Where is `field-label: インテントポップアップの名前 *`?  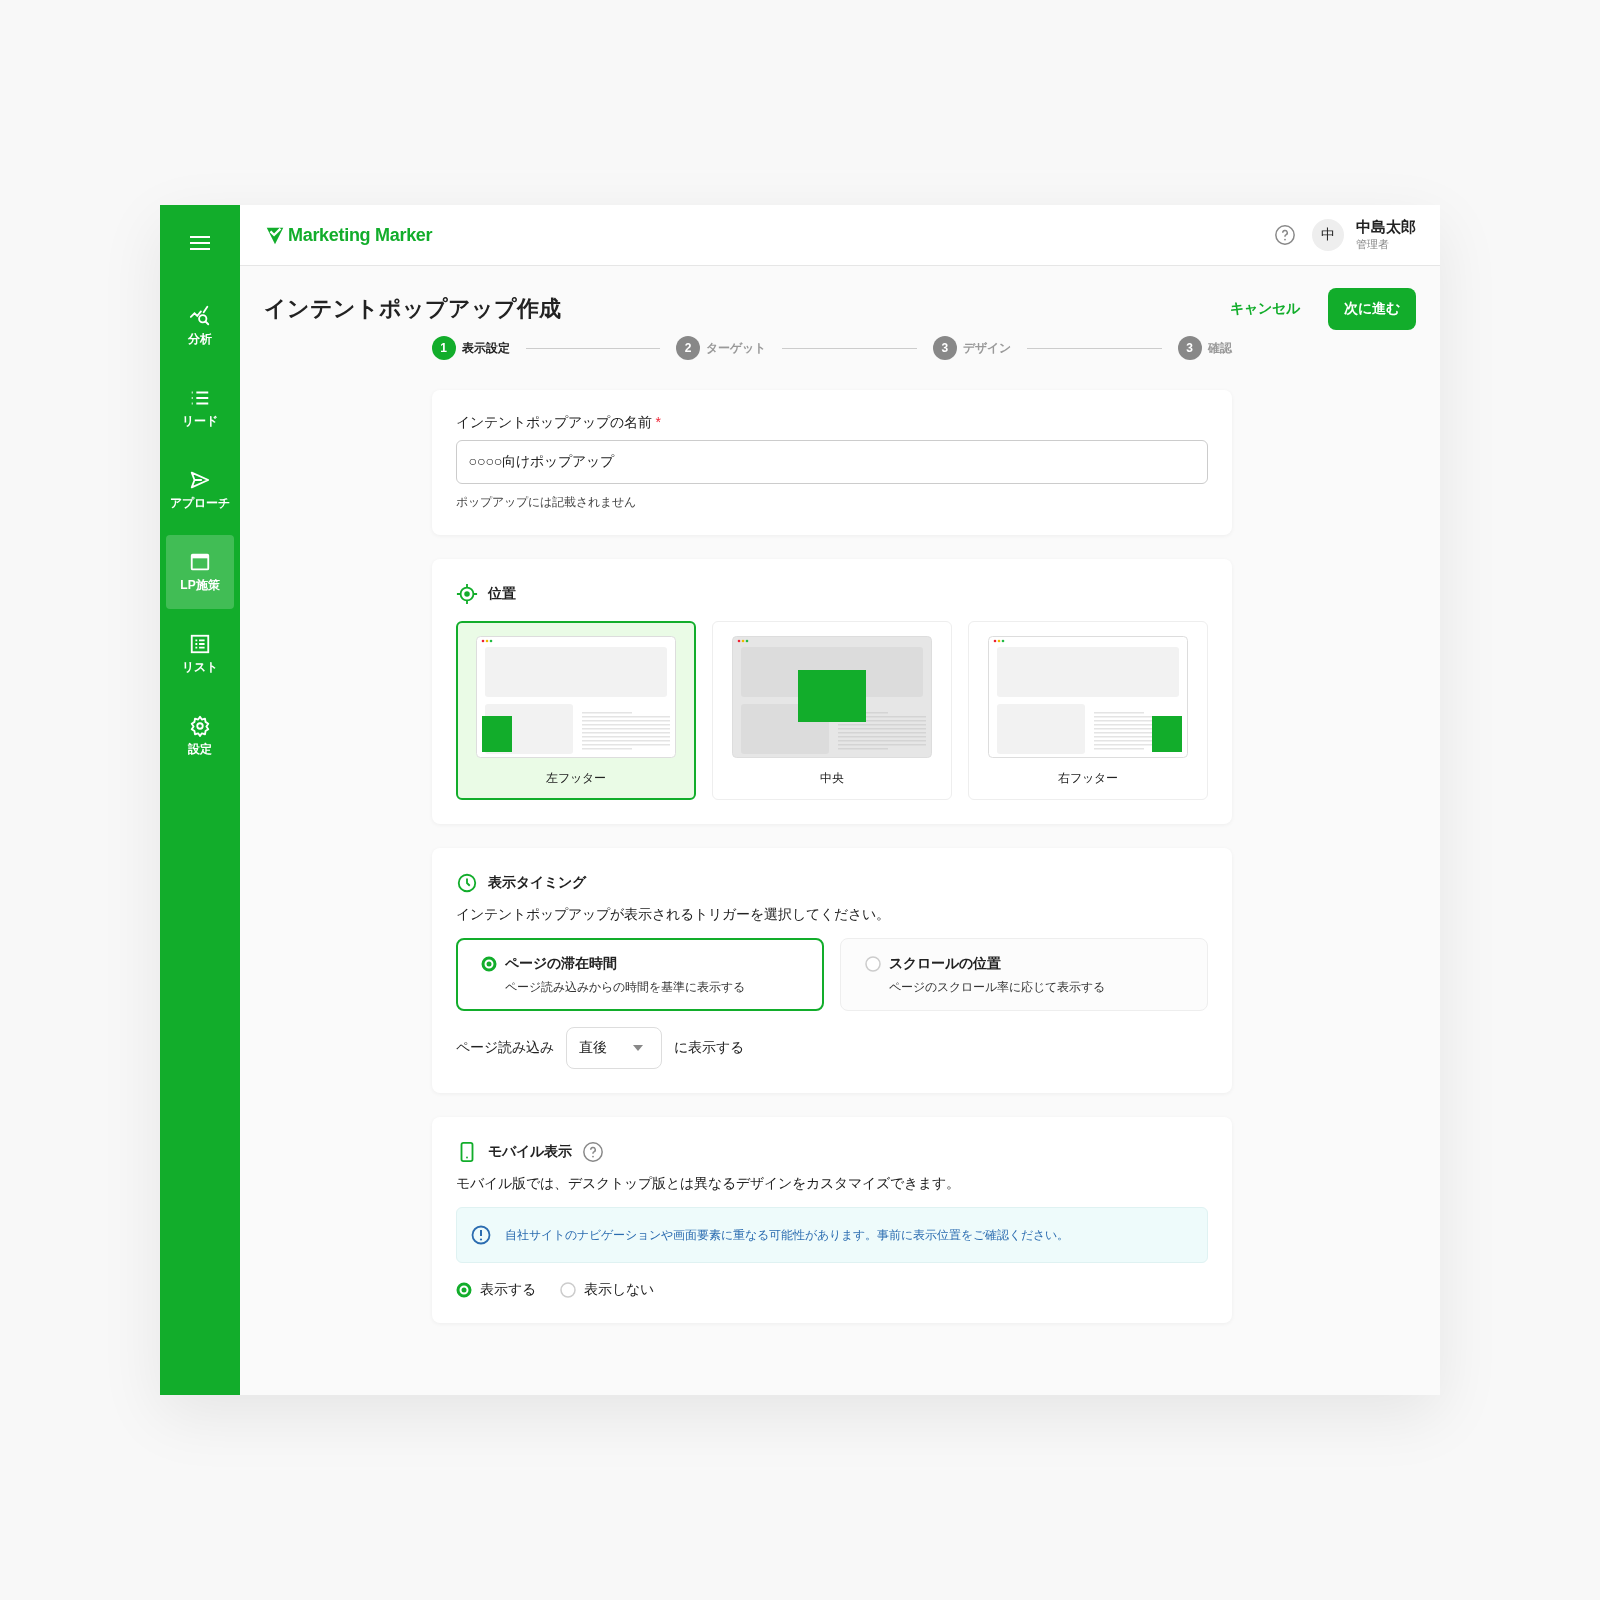
field-label: インテントポップアップの名前 * is located at coordinates (558, 423).